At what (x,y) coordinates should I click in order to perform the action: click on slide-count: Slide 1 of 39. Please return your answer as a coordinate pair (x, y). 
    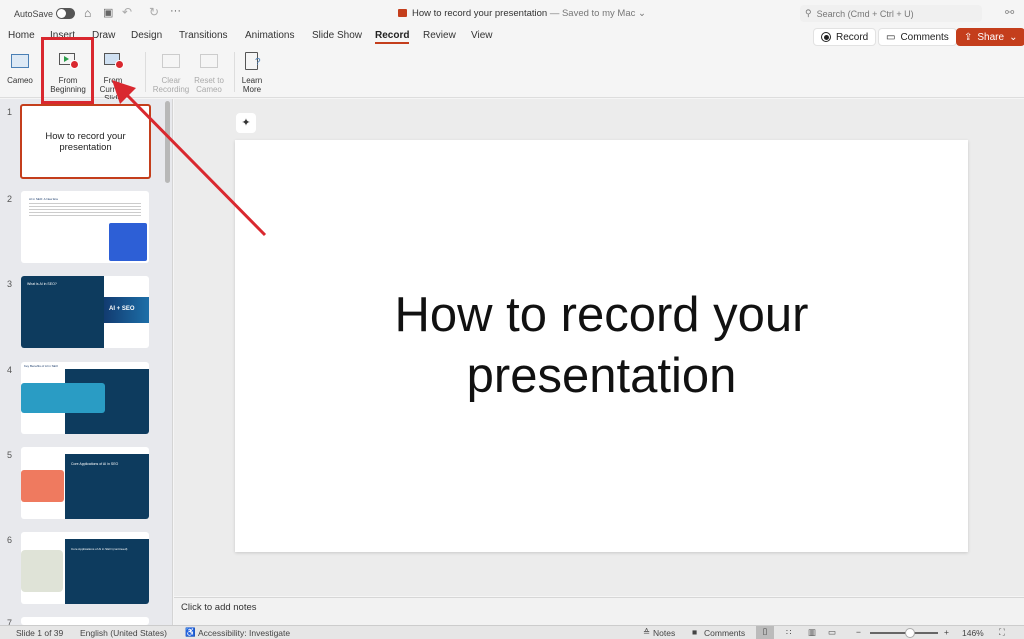
    Looking at the image, I should click on (40, 633).